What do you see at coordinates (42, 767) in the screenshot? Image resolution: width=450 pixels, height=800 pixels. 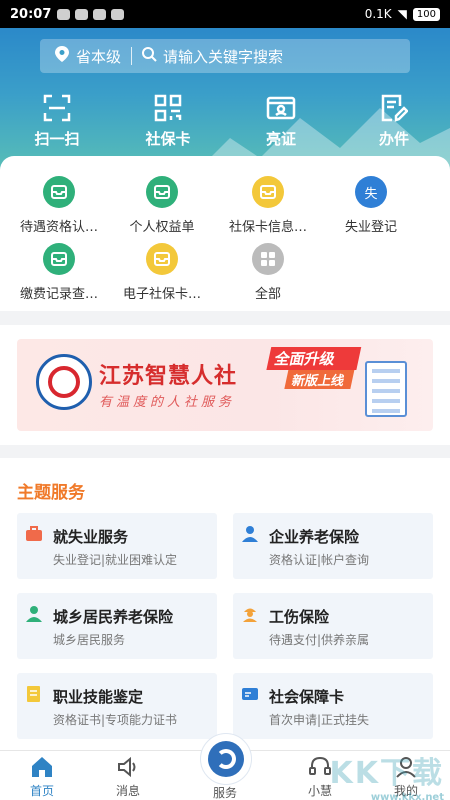 I see `home-icon` at bounding box center [42, 767].